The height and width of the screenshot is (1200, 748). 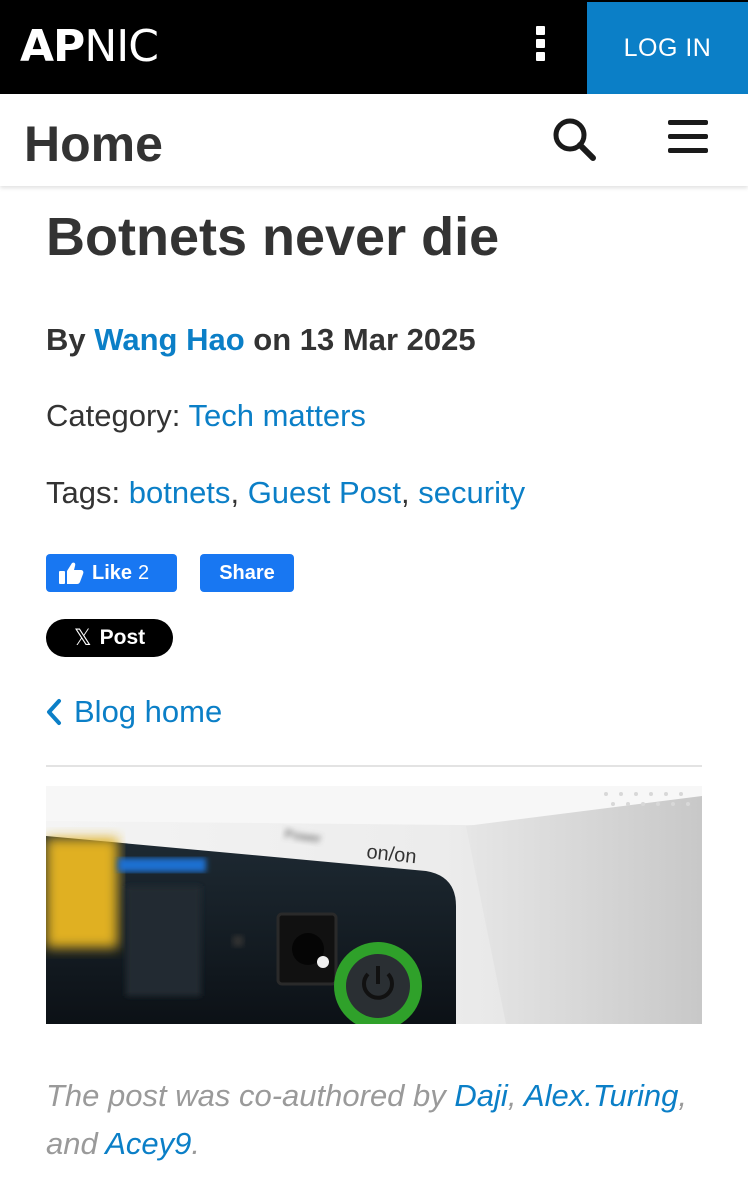 I want to click on article-category: Category: Tech matters, so click(x=206, y=416).